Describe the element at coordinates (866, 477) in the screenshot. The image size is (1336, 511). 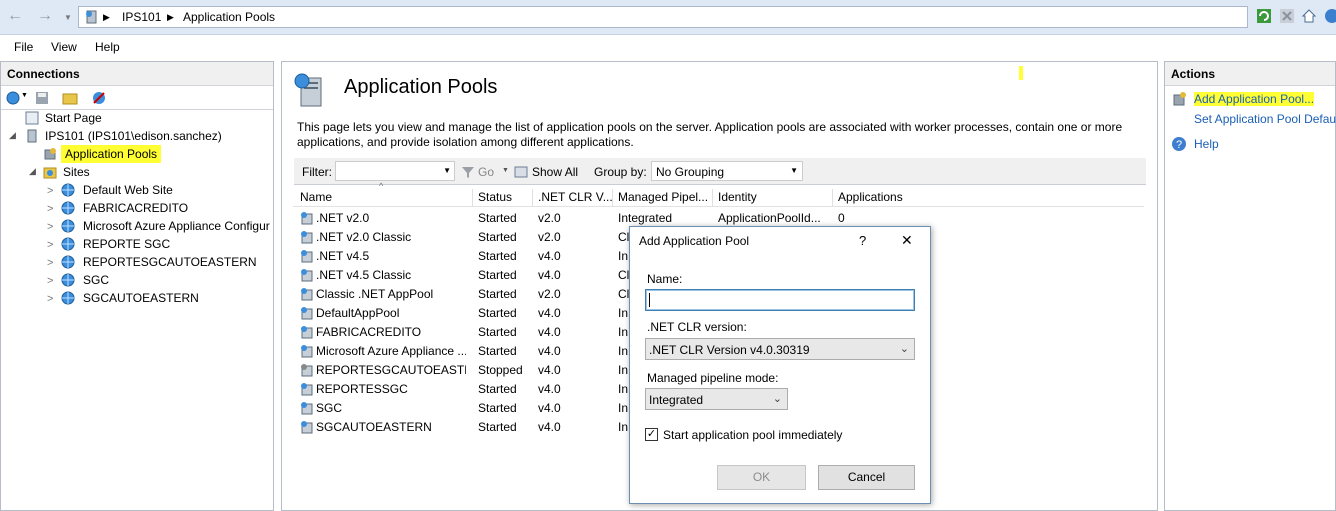
I see `cancel-button: Cancel` at that location.